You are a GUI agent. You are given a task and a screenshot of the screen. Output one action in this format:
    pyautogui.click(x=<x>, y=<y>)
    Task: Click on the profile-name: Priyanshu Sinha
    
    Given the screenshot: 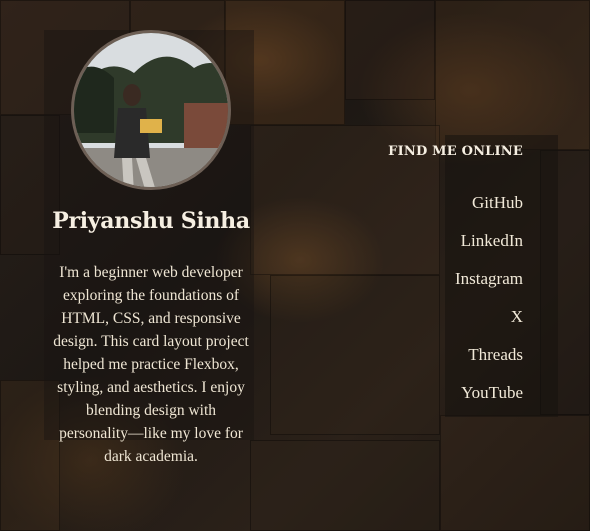 What is the action you would take?
    pyautogui.click(x=151, y=221)
    